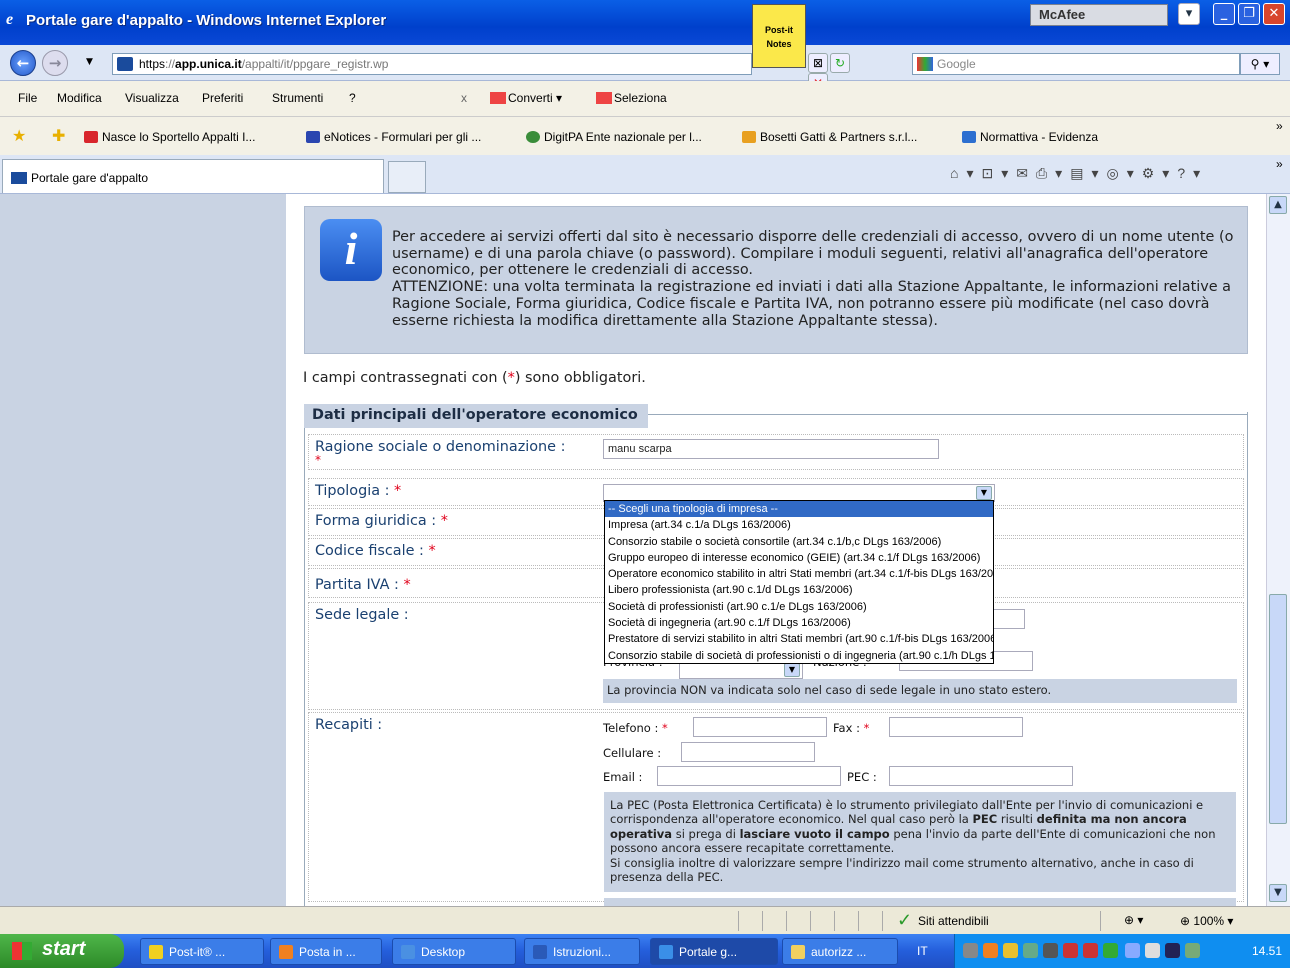  I want to click on scroll-down-icon: ▼, so click(1278, 893).